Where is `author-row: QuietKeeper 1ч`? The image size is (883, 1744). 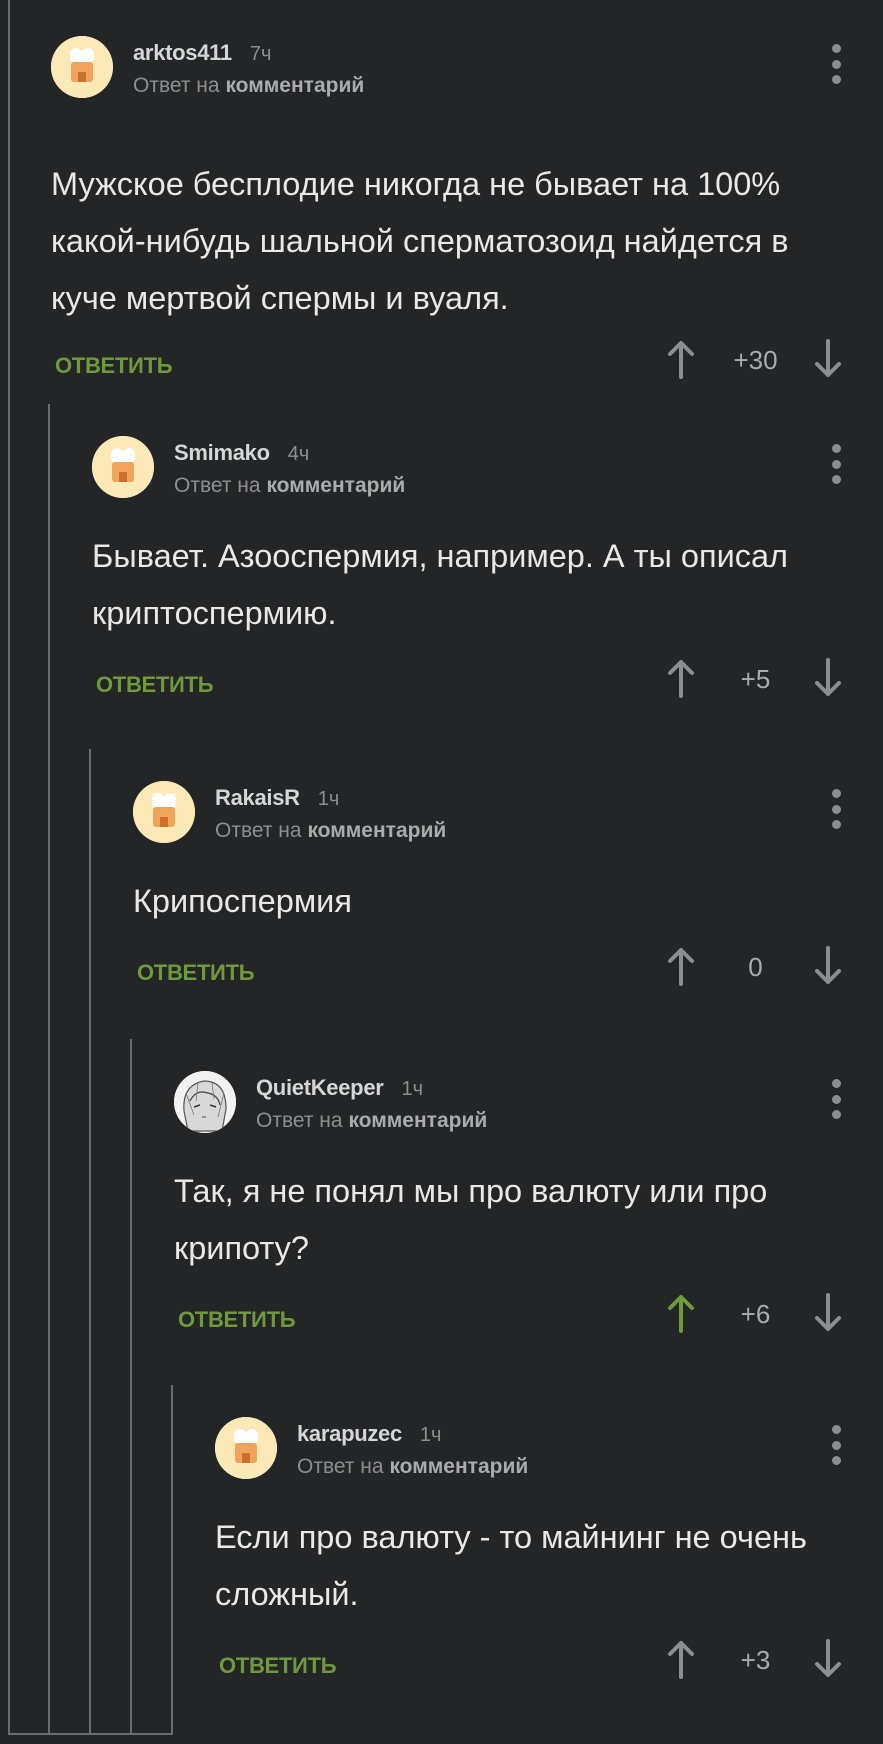 author-row: QuietKeeper 1ч is located at coordinates (339, 1088).